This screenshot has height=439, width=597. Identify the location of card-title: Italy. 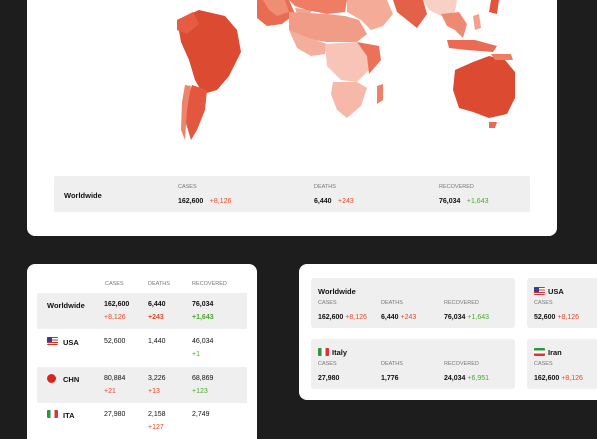
(340, 352).